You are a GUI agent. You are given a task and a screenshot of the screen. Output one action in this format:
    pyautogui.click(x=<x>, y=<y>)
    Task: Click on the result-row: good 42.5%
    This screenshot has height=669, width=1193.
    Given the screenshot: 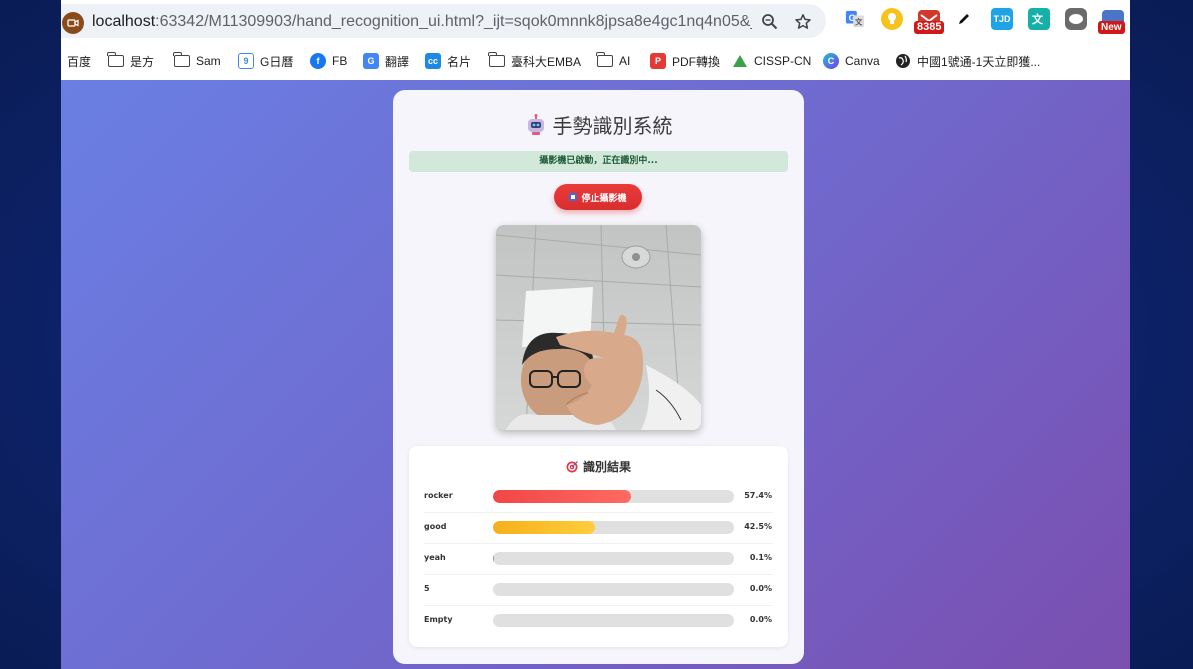 What is the action you would take?
    pyautogui.click(x=598, y=528)
    